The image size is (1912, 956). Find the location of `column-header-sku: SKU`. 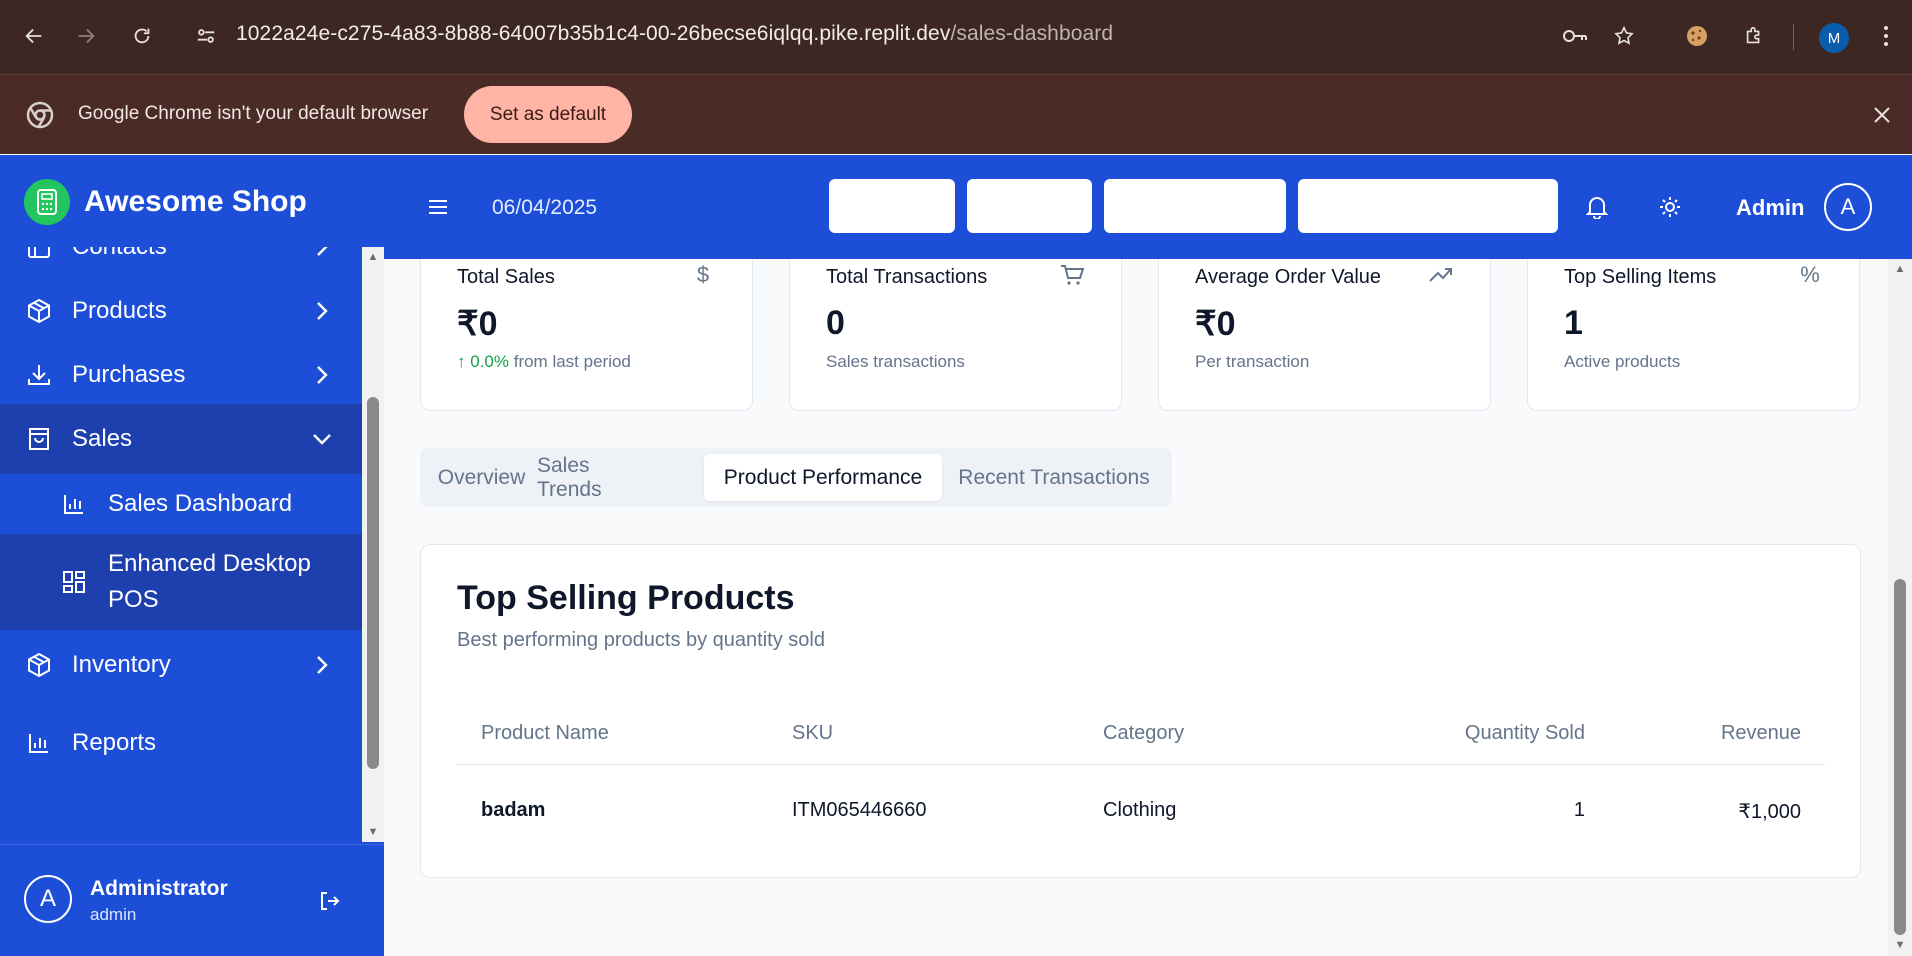

column-header-sku: SKU is located at coordinates (813, 733).